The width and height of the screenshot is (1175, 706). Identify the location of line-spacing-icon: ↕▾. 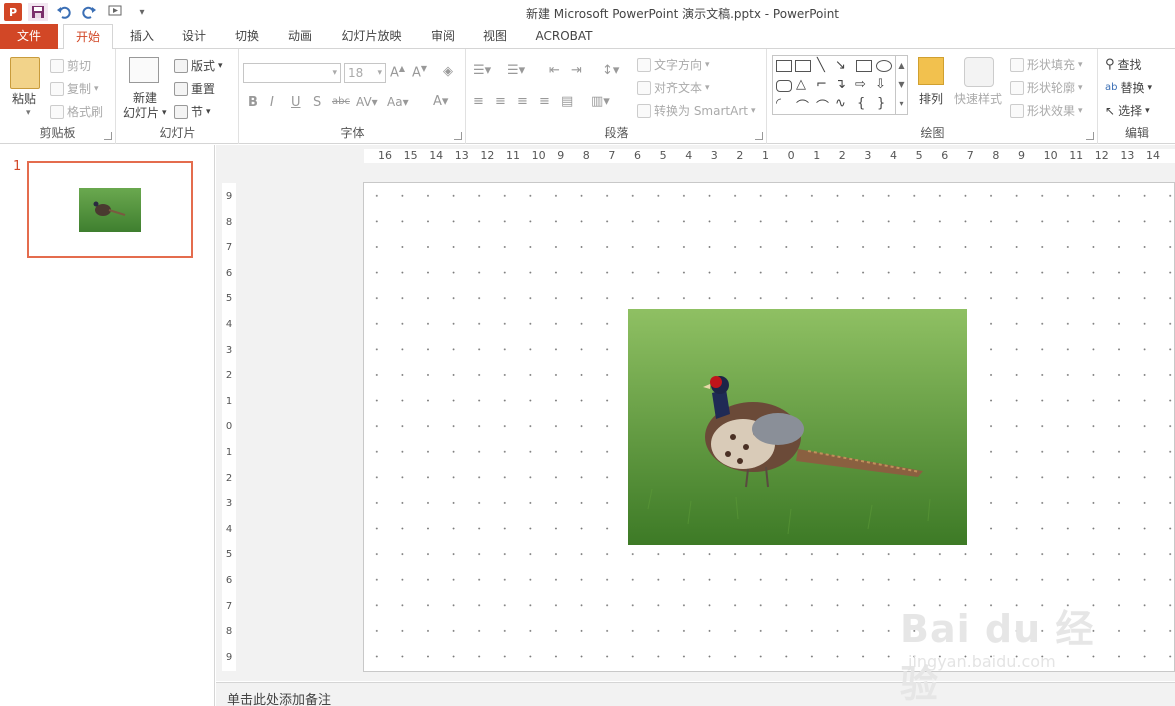
(610, 70).